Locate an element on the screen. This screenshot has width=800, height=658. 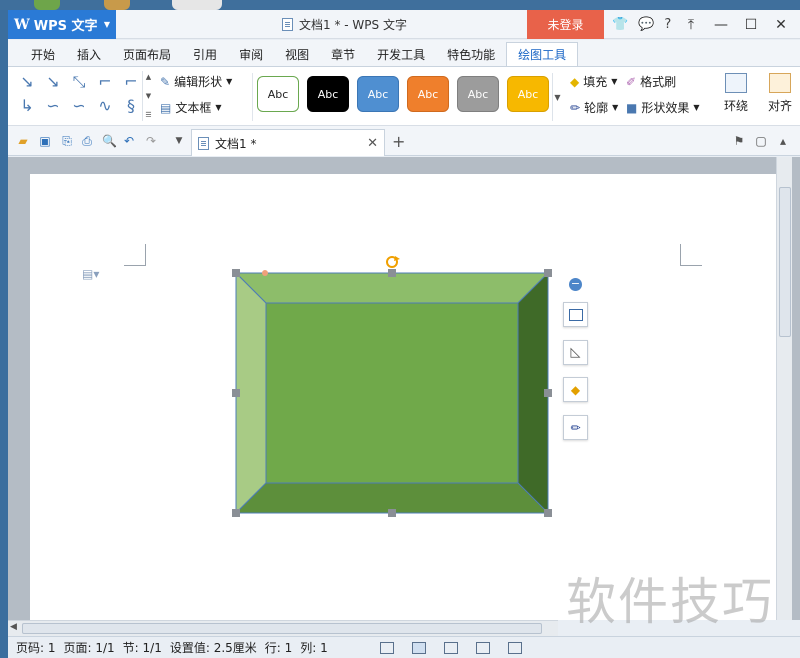
tab-page-layout: 页面布局 is located at coordinates (147, 54).